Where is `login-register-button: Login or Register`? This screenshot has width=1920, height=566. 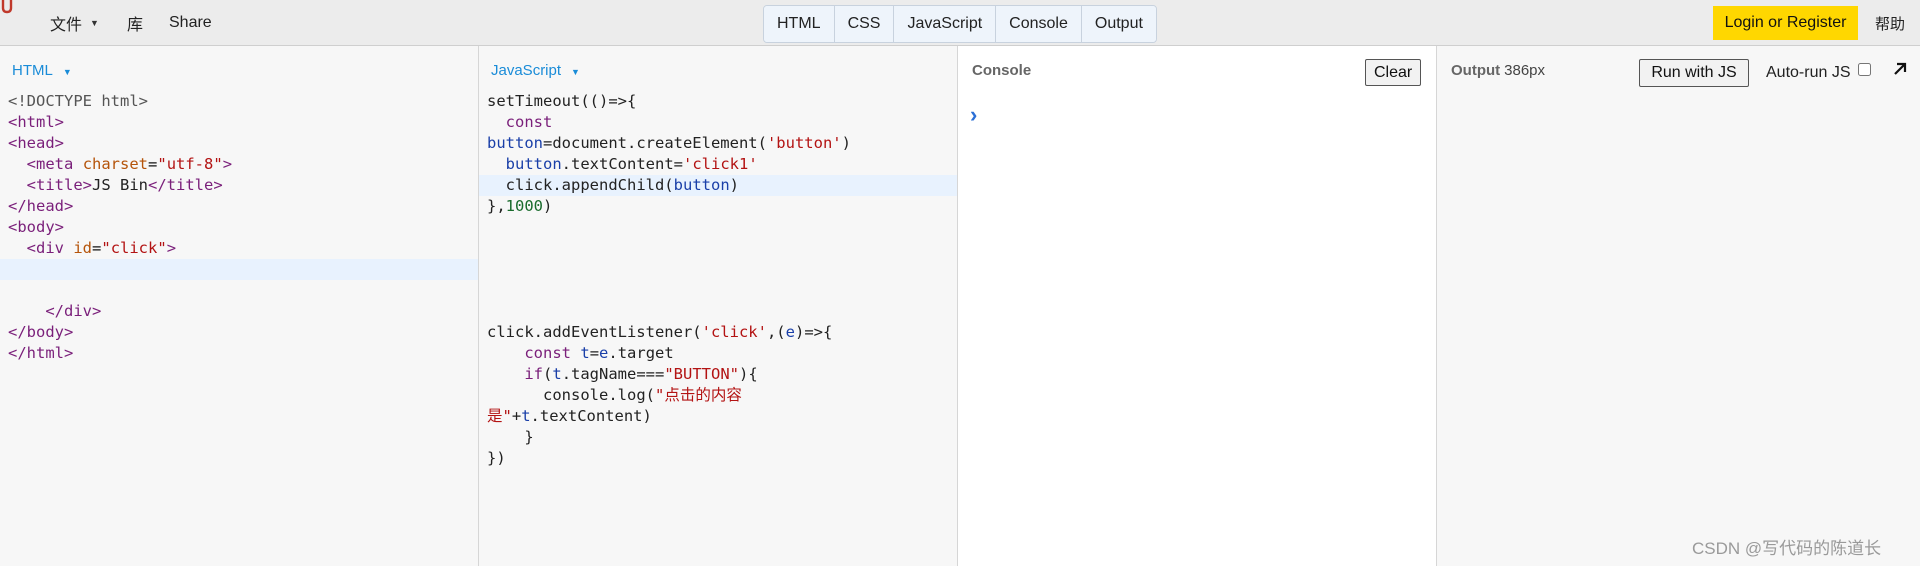 login-register-button: Login or Register is located at coordinates (1785, 23).